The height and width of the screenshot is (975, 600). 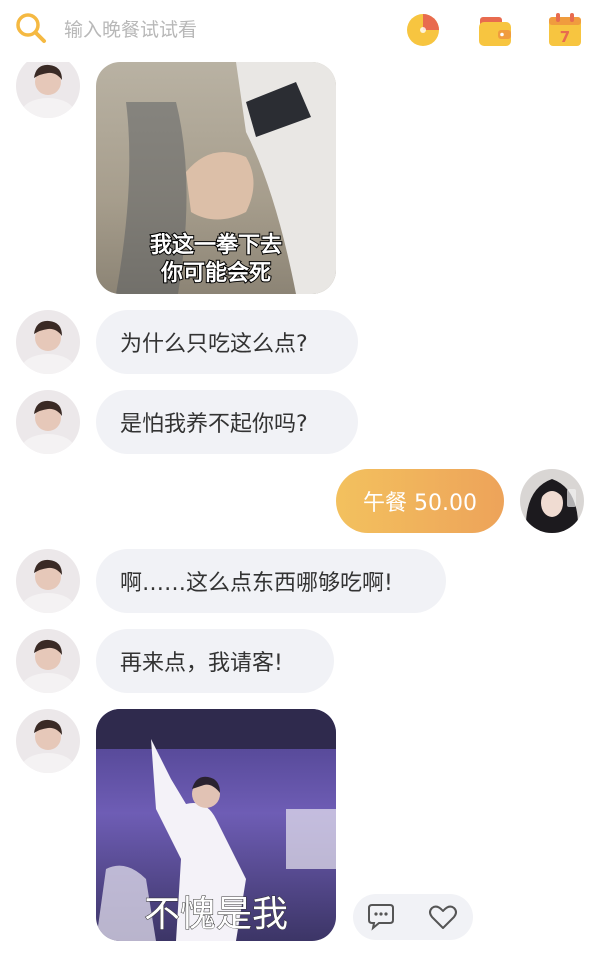 What do you see at coordinates (271, 581) in the screenshot?
I see `message-bubble: 啊……这么点东西哪够吃啊!` at bounding box center [271, 581].